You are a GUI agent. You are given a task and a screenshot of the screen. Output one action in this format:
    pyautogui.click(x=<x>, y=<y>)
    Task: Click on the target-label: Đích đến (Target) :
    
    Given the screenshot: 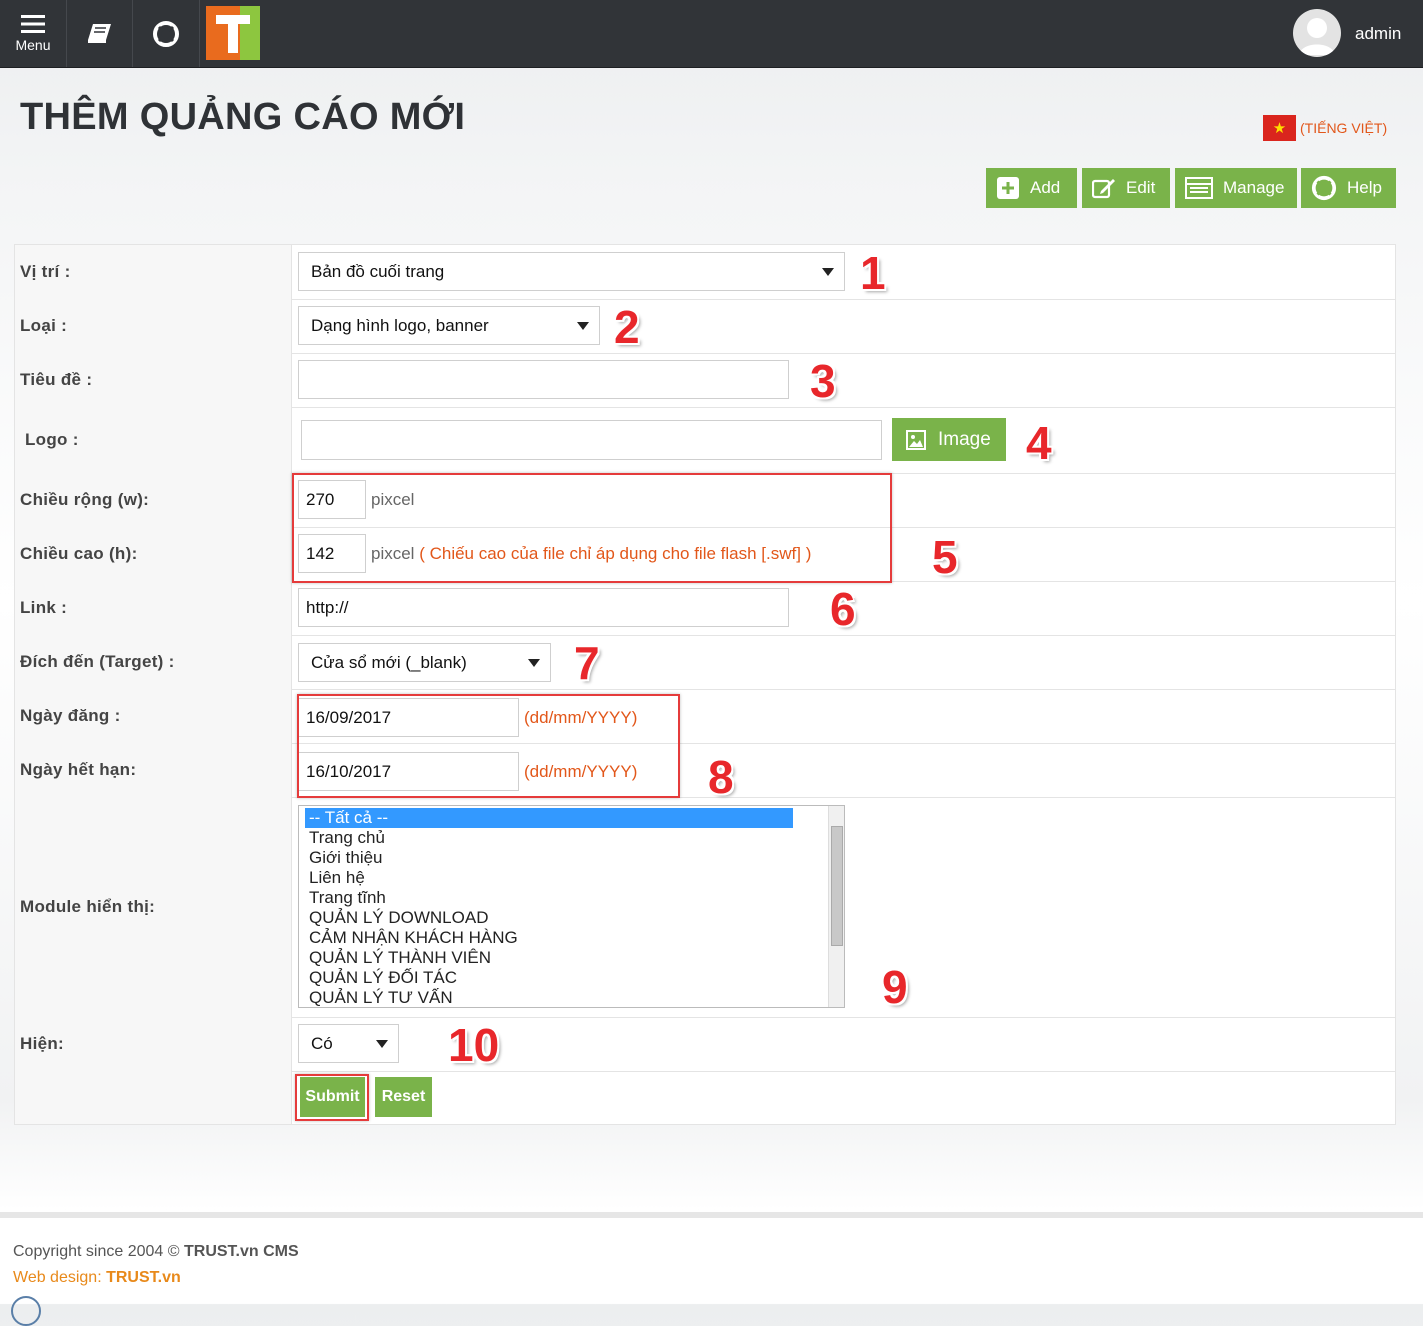 What is the action you would take?
    pyautogui.click(x=97, y=661)
    